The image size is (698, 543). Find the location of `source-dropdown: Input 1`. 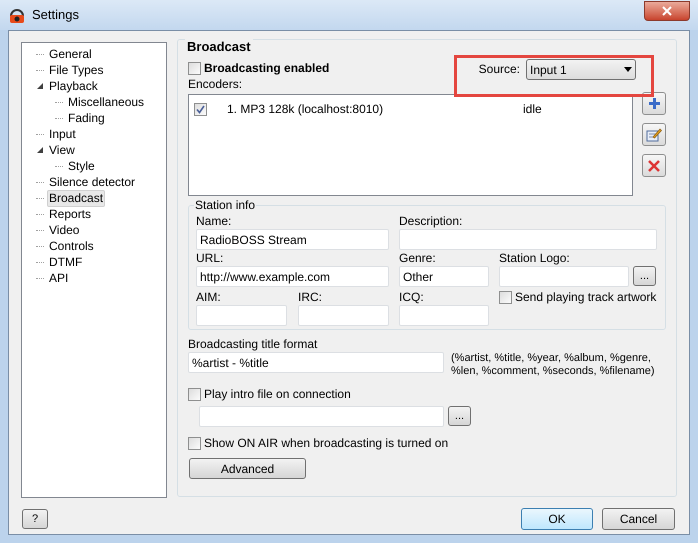

source-dropdown: Input 1 is located at coordinates (581, 69).